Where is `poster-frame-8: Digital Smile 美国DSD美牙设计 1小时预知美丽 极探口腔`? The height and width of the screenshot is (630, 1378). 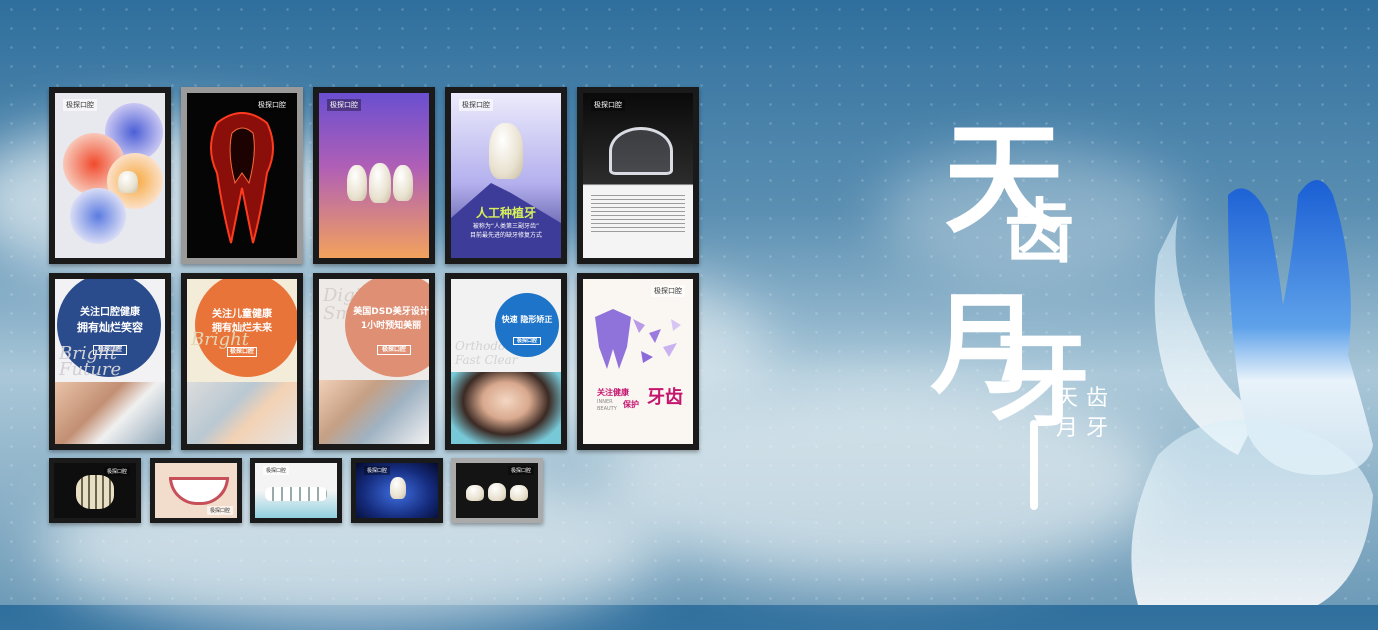
poster-frame-8: Digital Smile 美国DSD美牙设计 1小时预知美丽 极探口腔 is located at coordinates (374, 361).